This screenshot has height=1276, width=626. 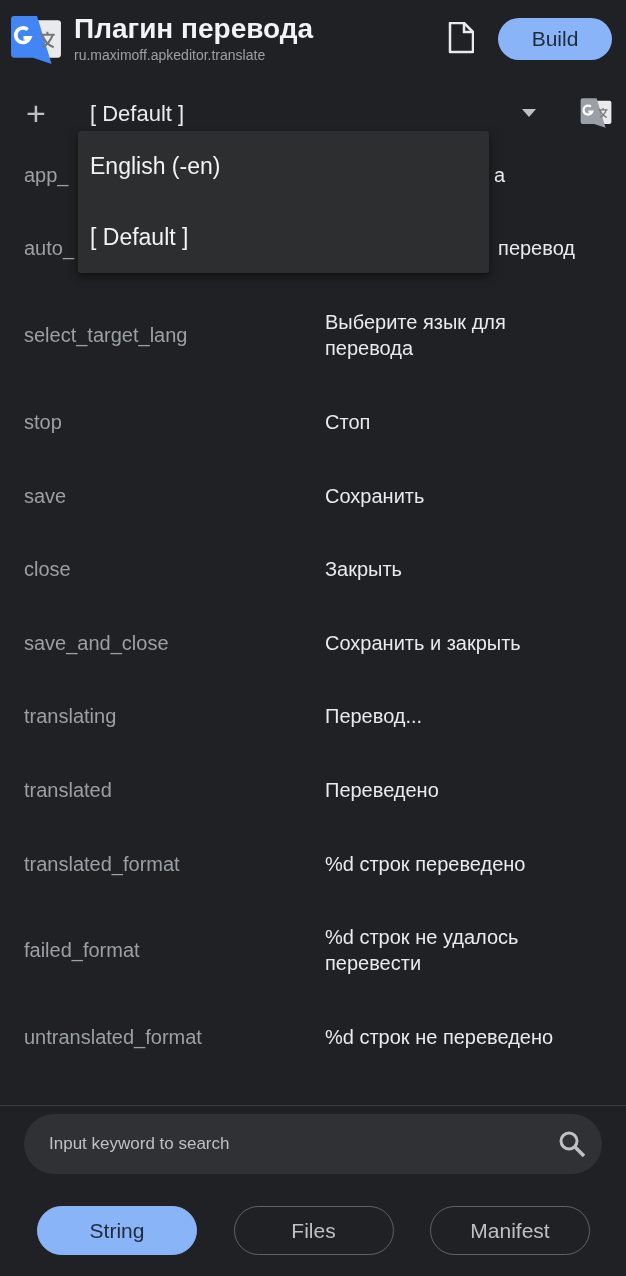 What do you see at coordinates (283, 166) in the screenshot?
I see `menu-item: English (-en)` at bounding box center [283, 166].